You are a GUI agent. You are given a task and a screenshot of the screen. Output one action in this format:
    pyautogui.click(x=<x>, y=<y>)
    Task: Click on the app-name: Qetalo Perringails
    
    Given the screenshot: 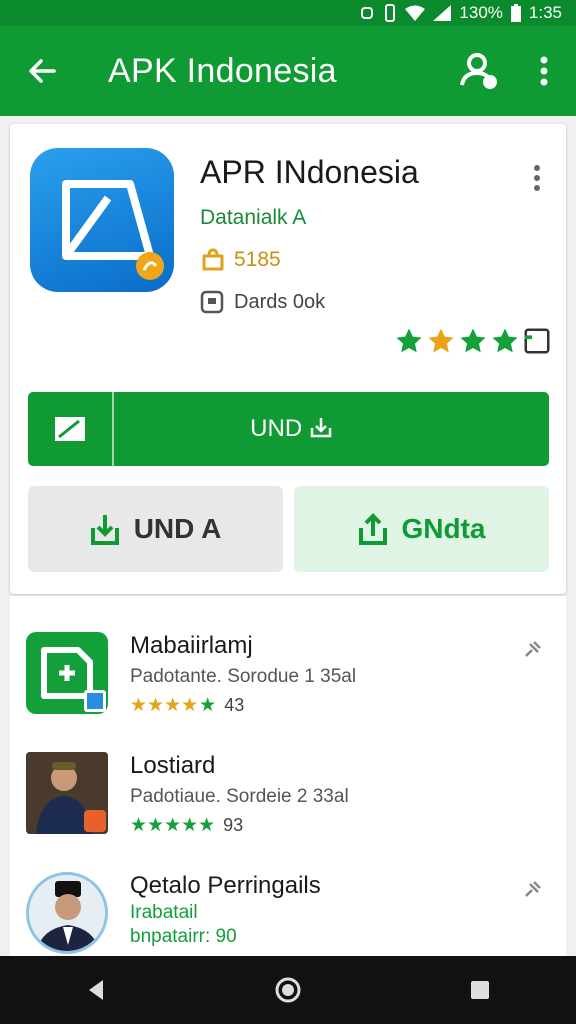 What is the action you would take?
    pyautogui.click(x=225, y=885)
    